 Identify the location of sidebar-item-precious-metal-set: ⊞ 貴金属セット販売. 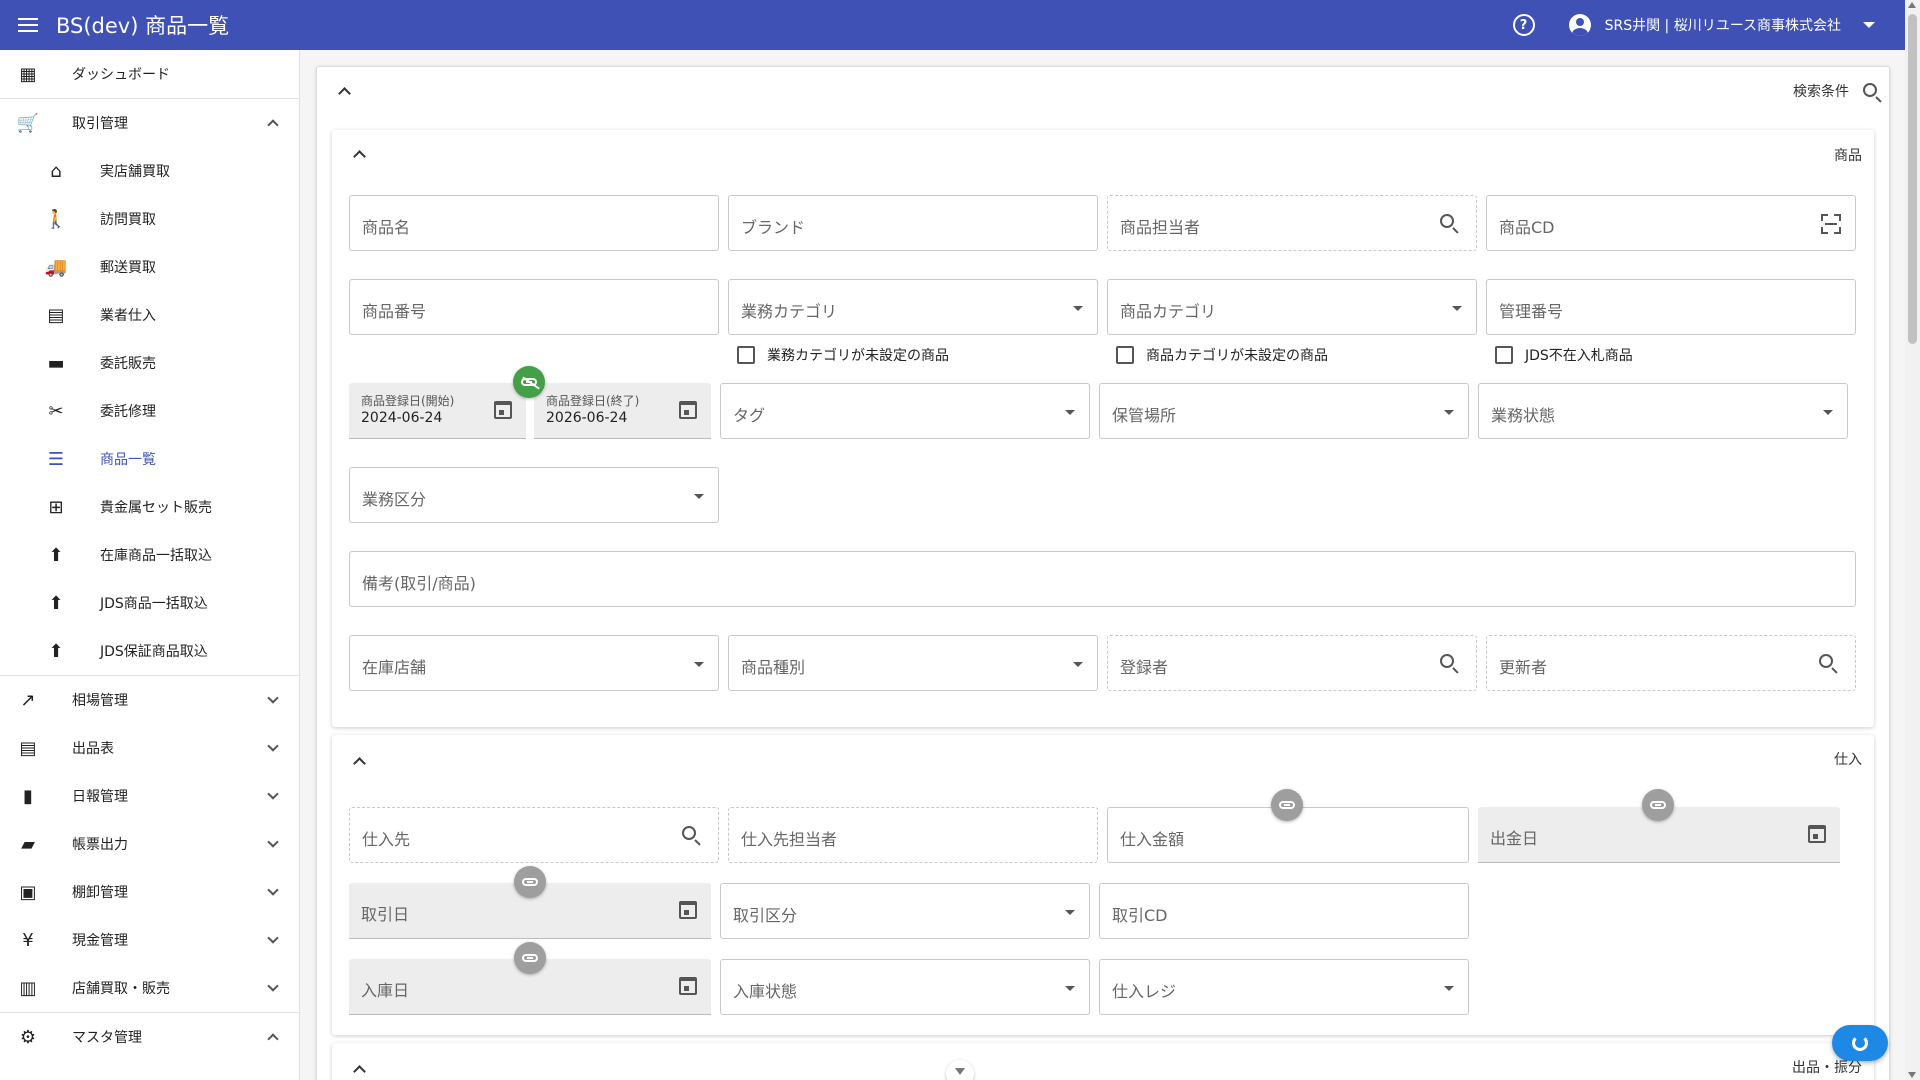
(149, 507).